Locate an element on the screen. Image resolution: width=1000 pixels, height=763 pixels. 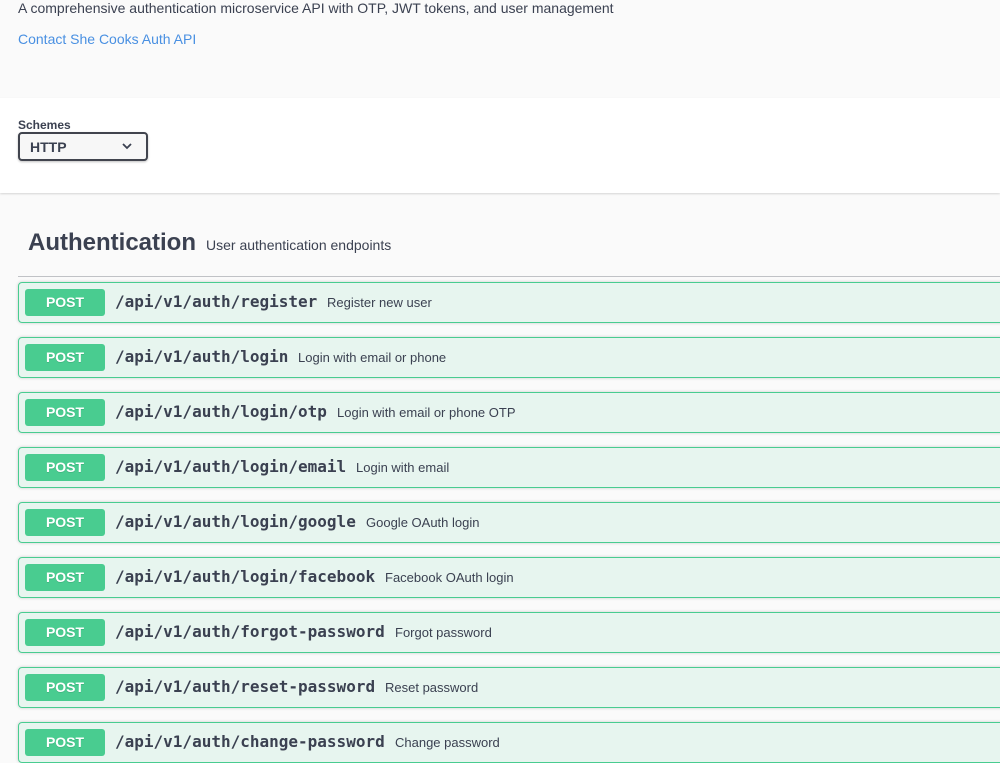
endpoint-path: /api/v1/auth/login/email is located at coordinates (231, 466).